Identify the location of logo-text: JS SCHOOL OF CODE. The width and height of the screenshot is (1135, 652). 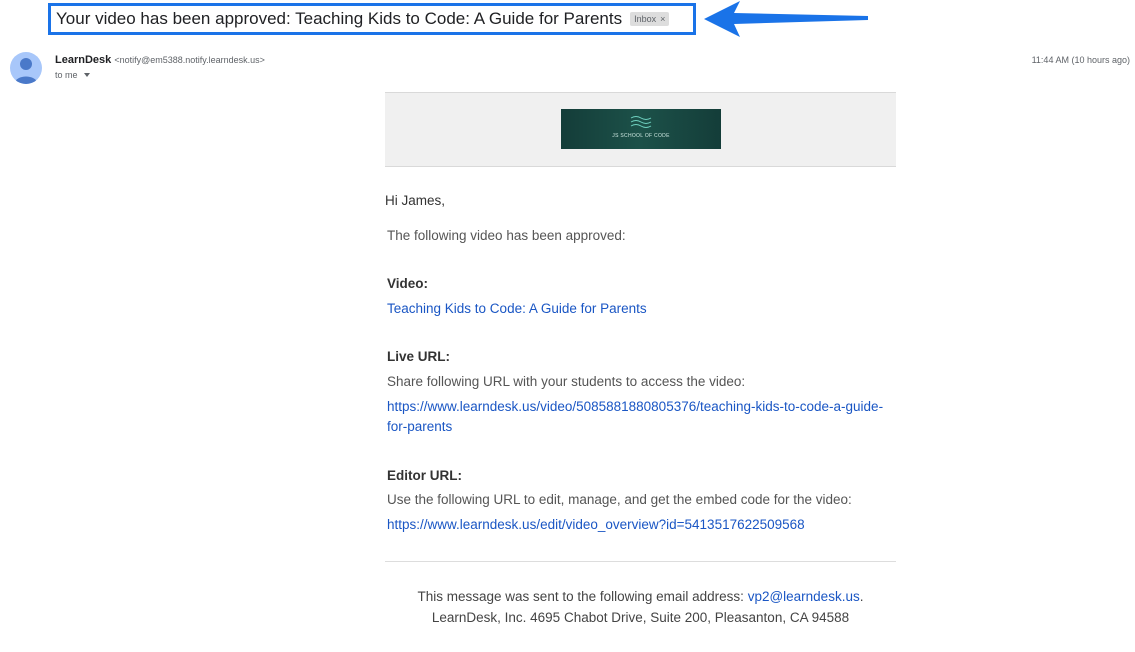
(641, 136).